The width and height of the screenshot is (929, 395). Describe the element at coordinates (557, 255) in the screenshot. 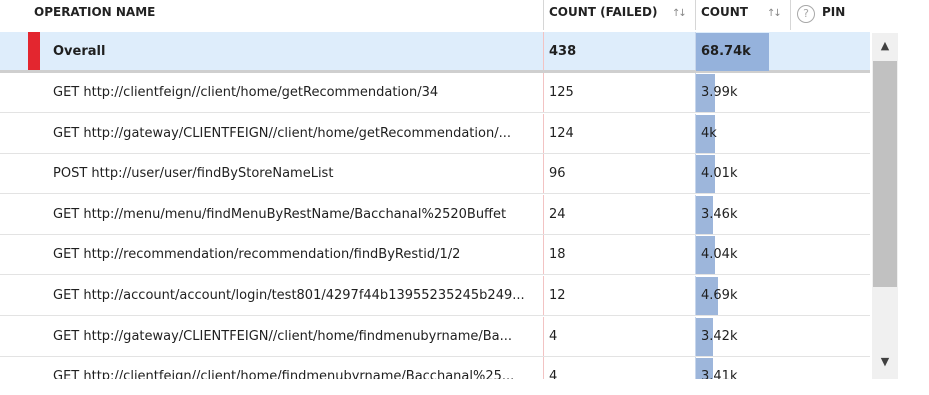

I see `failed-count: 18` at that location.